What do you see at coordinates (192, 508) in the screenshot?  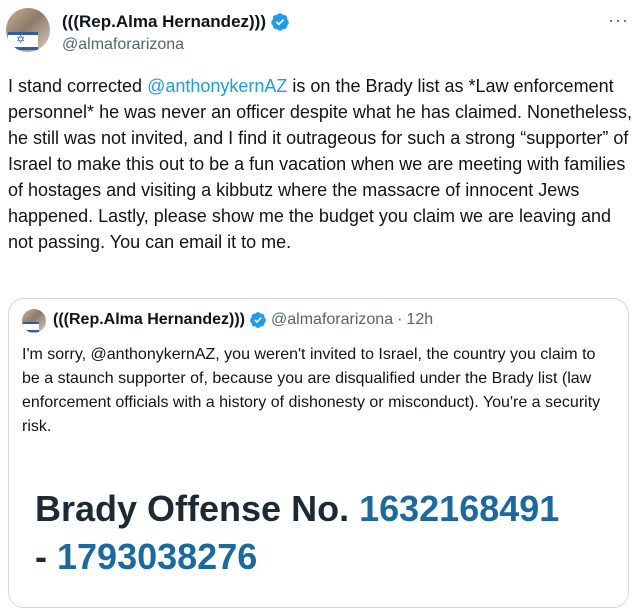 I see `brady-offense-label: Brady Offense No.` at bounding box center [192, 508].